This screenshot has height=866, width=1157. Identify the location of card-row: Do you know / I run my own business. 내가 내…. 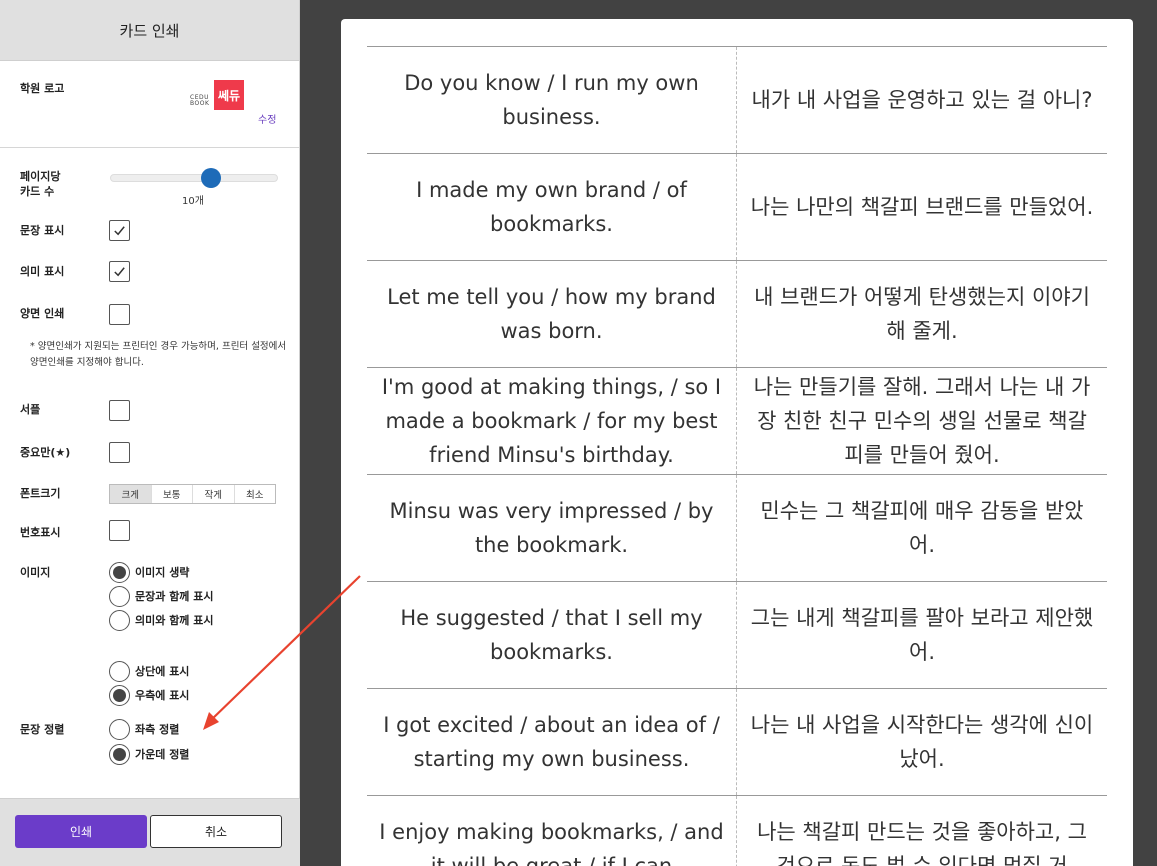
(737, 99).